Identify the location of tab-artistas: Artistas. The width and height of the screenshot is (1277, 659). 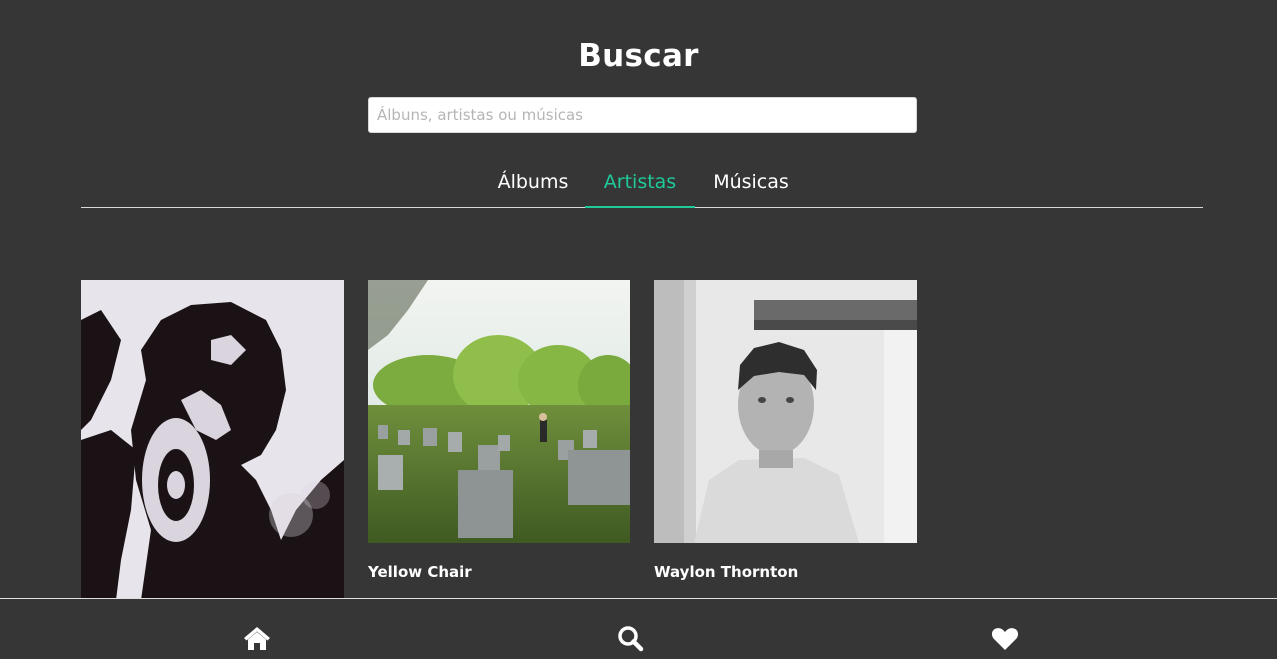
(640, 184).